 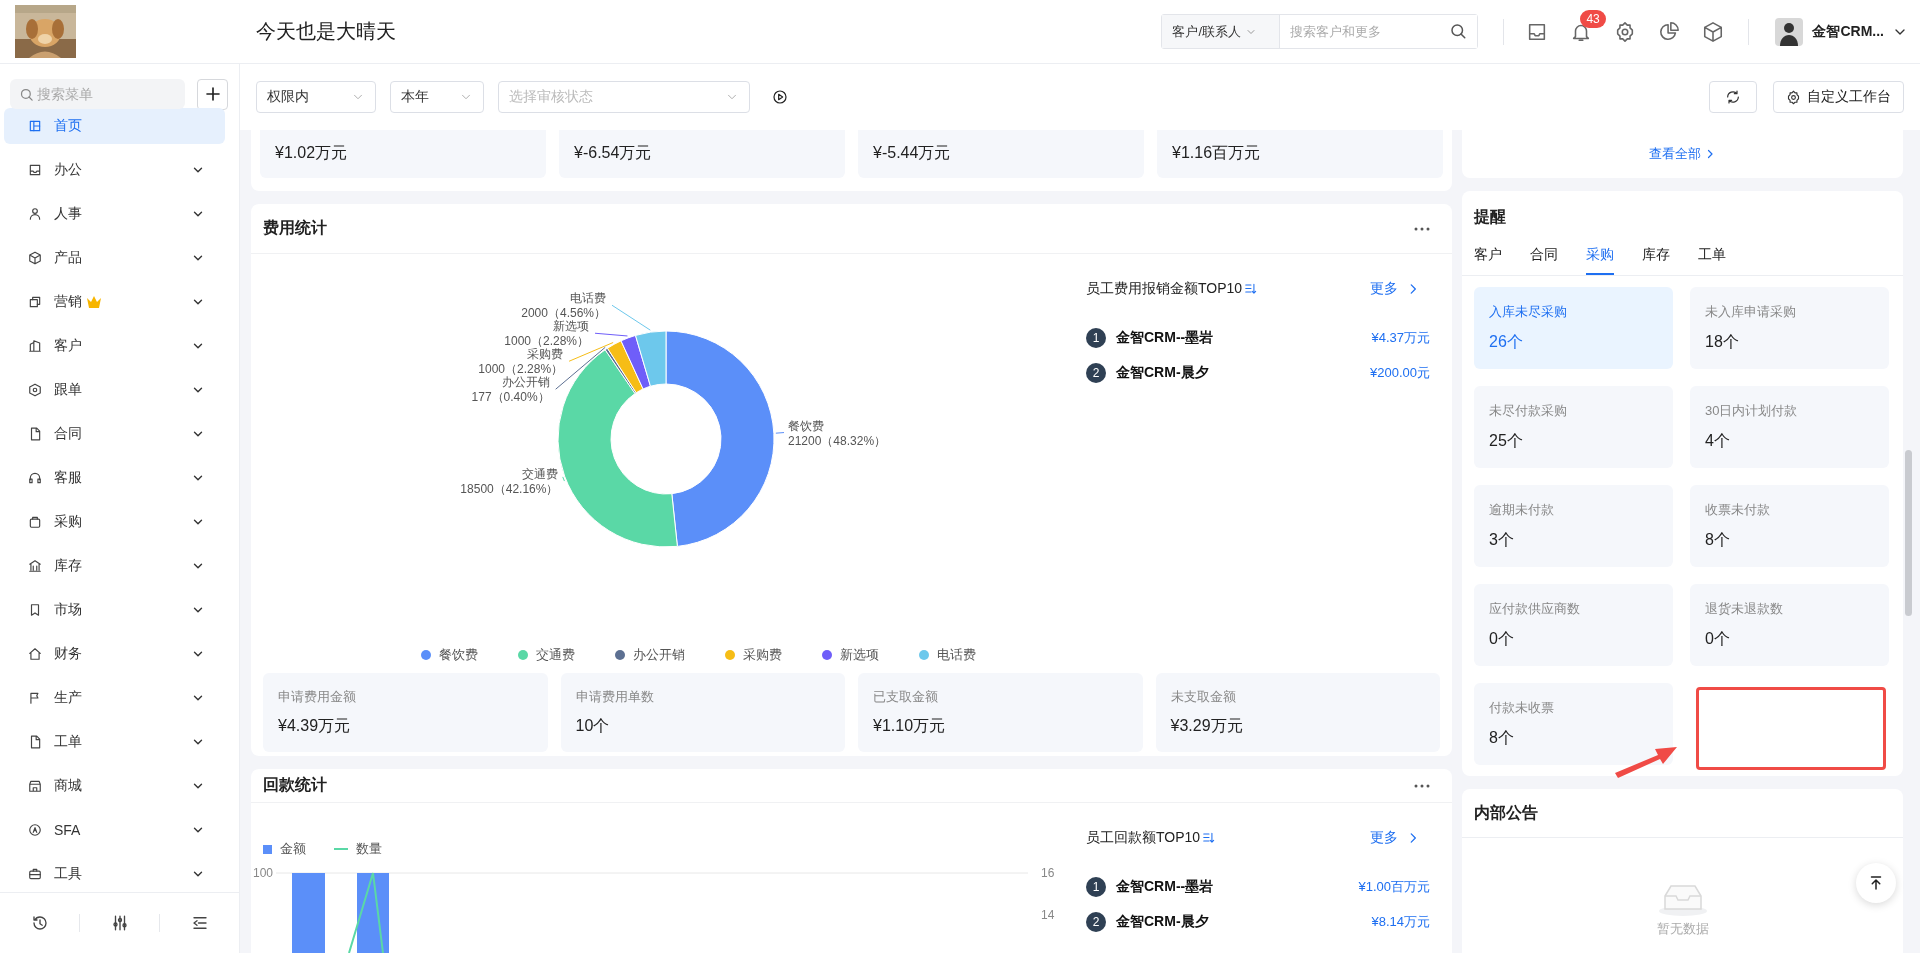 I want to click on tab: 库存, so click(x=1656, y=258).